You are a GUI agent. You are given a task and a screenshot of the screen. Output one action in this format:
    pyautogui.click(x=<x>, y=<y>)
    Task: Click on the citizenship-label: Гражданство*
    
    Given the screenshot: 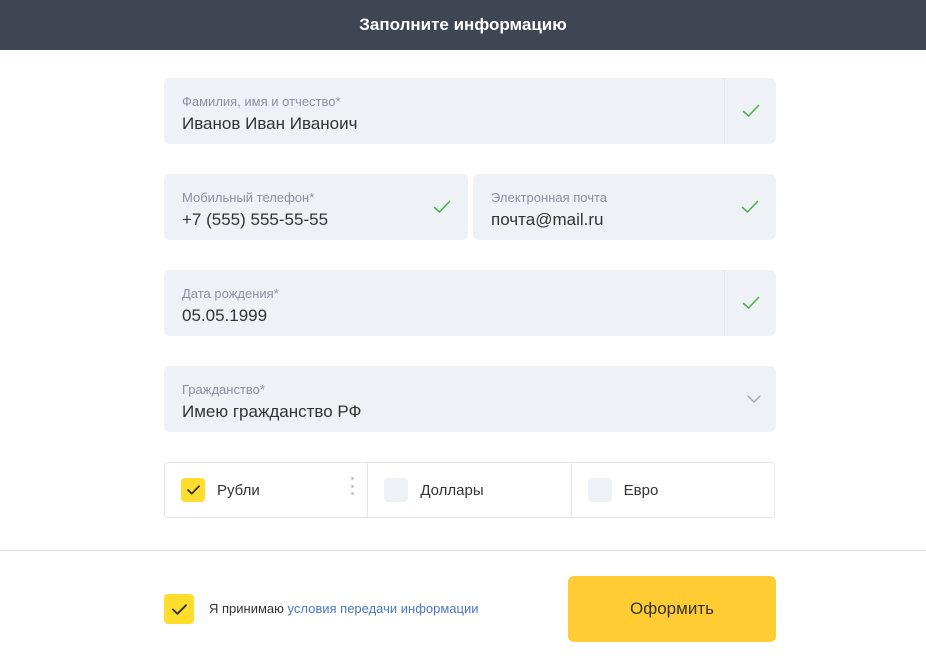 What is the action you would take?
    pyautogui.click(x=223, y=389)
    